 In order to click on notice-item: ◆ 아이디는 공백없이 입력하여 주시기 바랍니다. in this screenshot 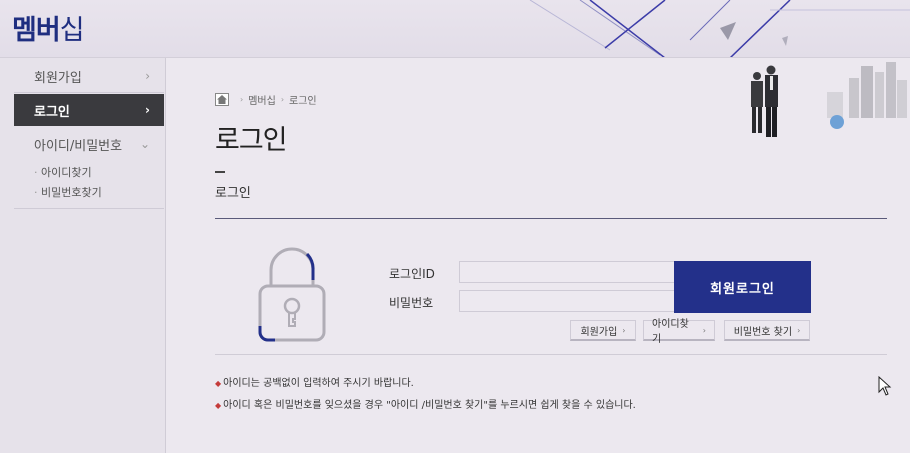, I will do `click(314, 381)`.